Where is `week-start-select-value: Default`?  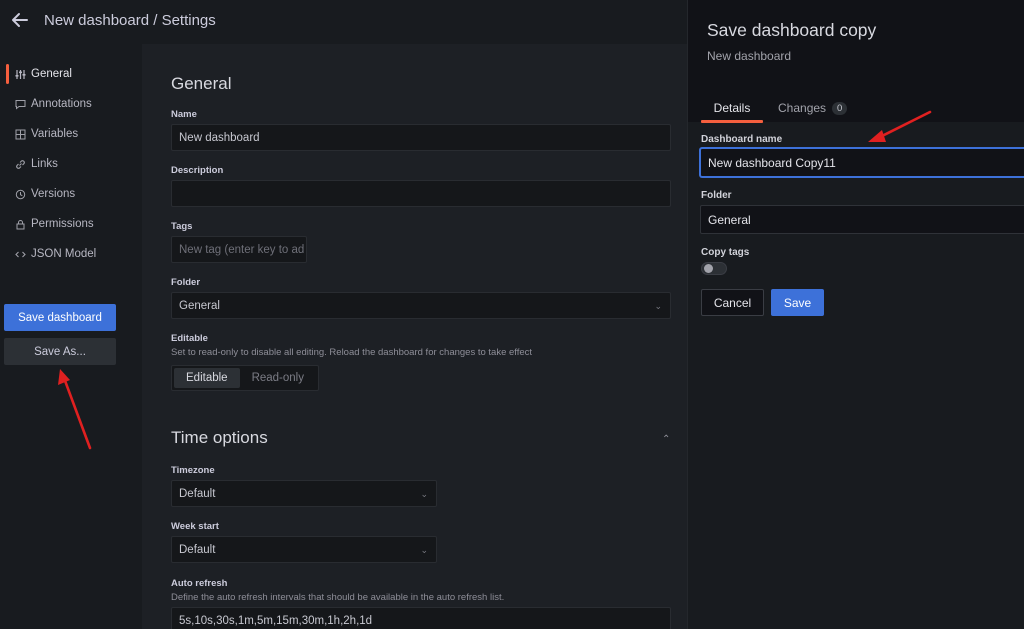
week-start-select-value: Default is located at coordinates (197, 549).